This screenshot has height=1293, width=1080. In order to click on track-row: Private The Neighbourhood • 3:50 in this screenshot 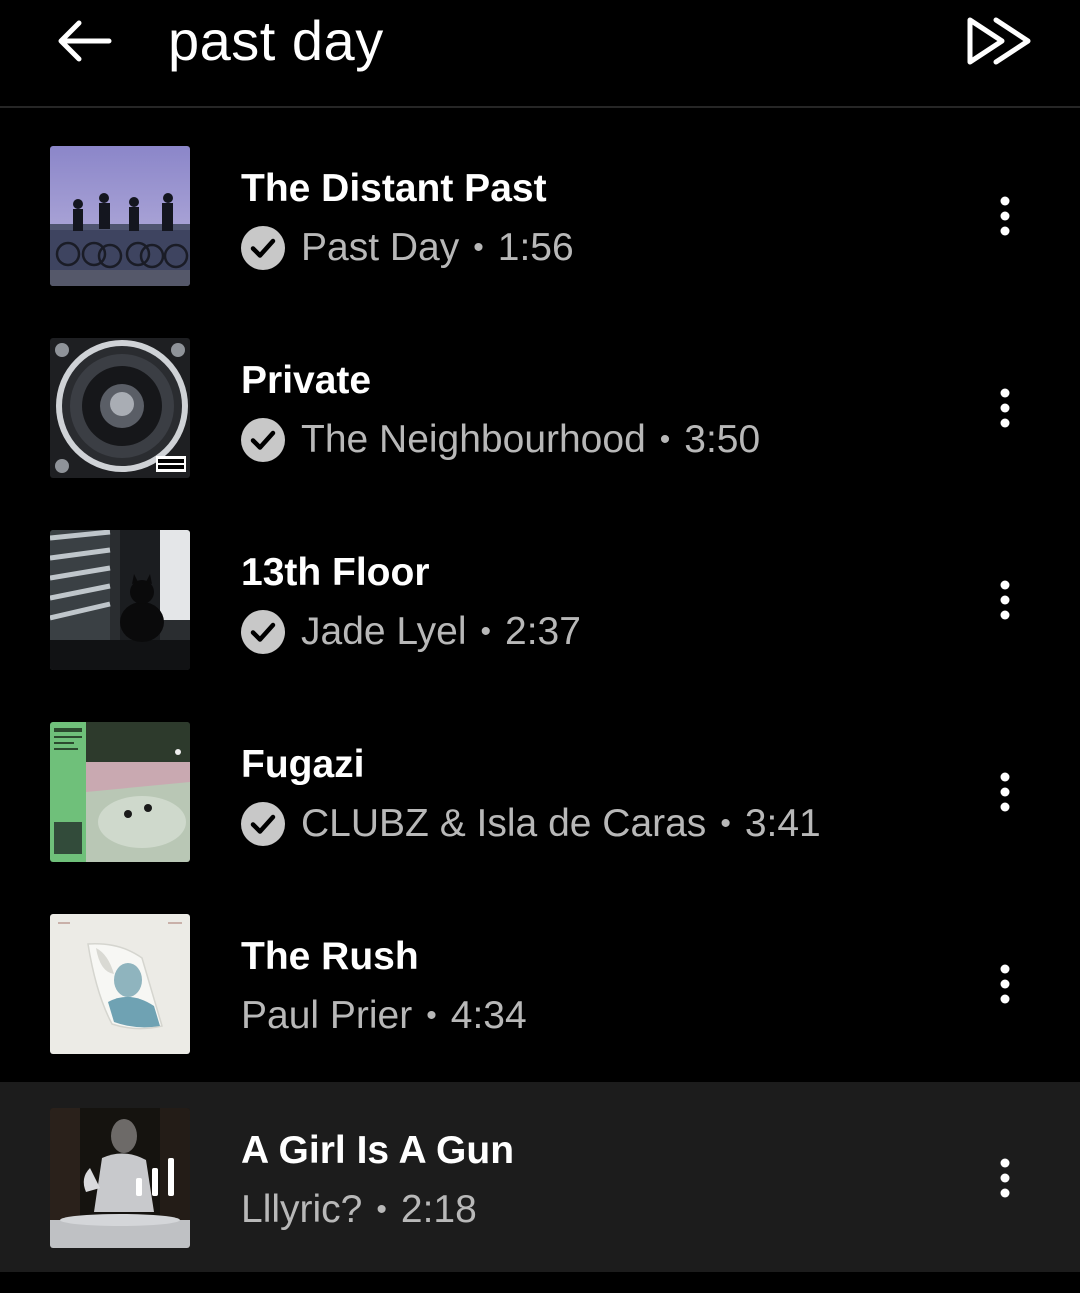, I will do `click(540, 408)`.